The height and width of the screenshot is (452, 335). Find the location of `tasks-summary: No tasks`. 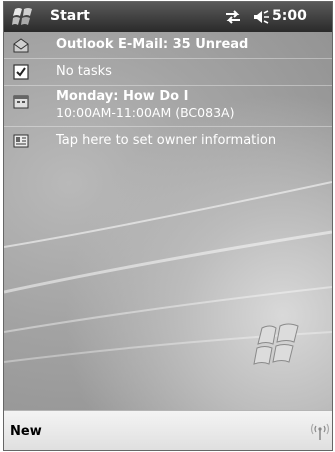

tasks-summary: No tasks is located at coordinates (84, 71).